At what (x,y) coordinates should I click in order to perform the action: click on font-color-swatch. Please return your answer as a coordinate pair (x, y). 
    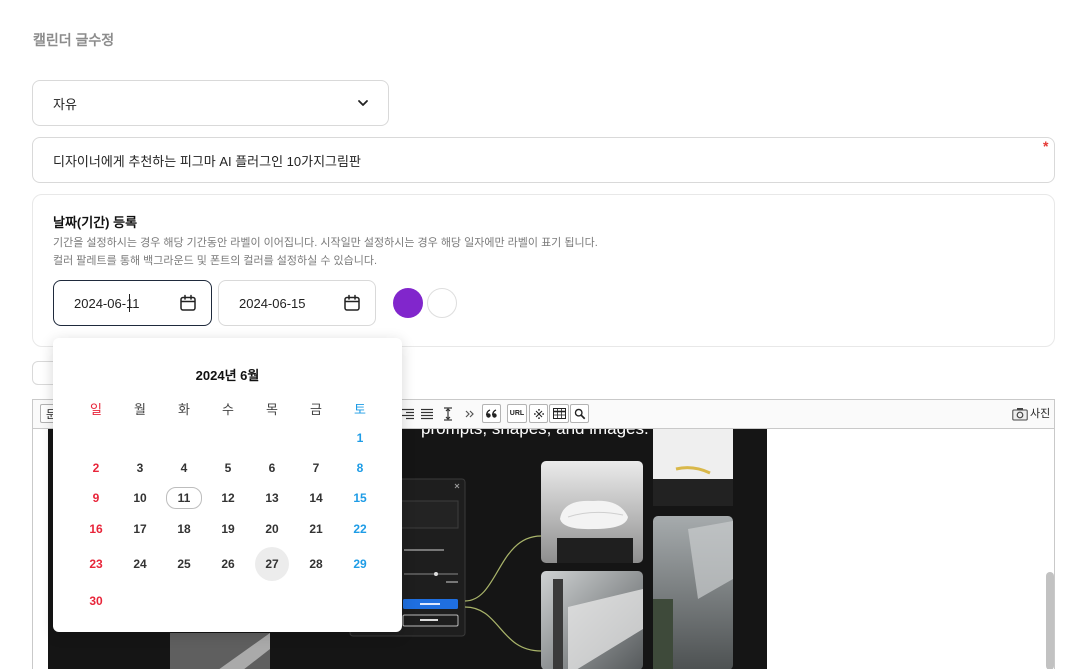
    Looking at the image, I should click on (442, 303).